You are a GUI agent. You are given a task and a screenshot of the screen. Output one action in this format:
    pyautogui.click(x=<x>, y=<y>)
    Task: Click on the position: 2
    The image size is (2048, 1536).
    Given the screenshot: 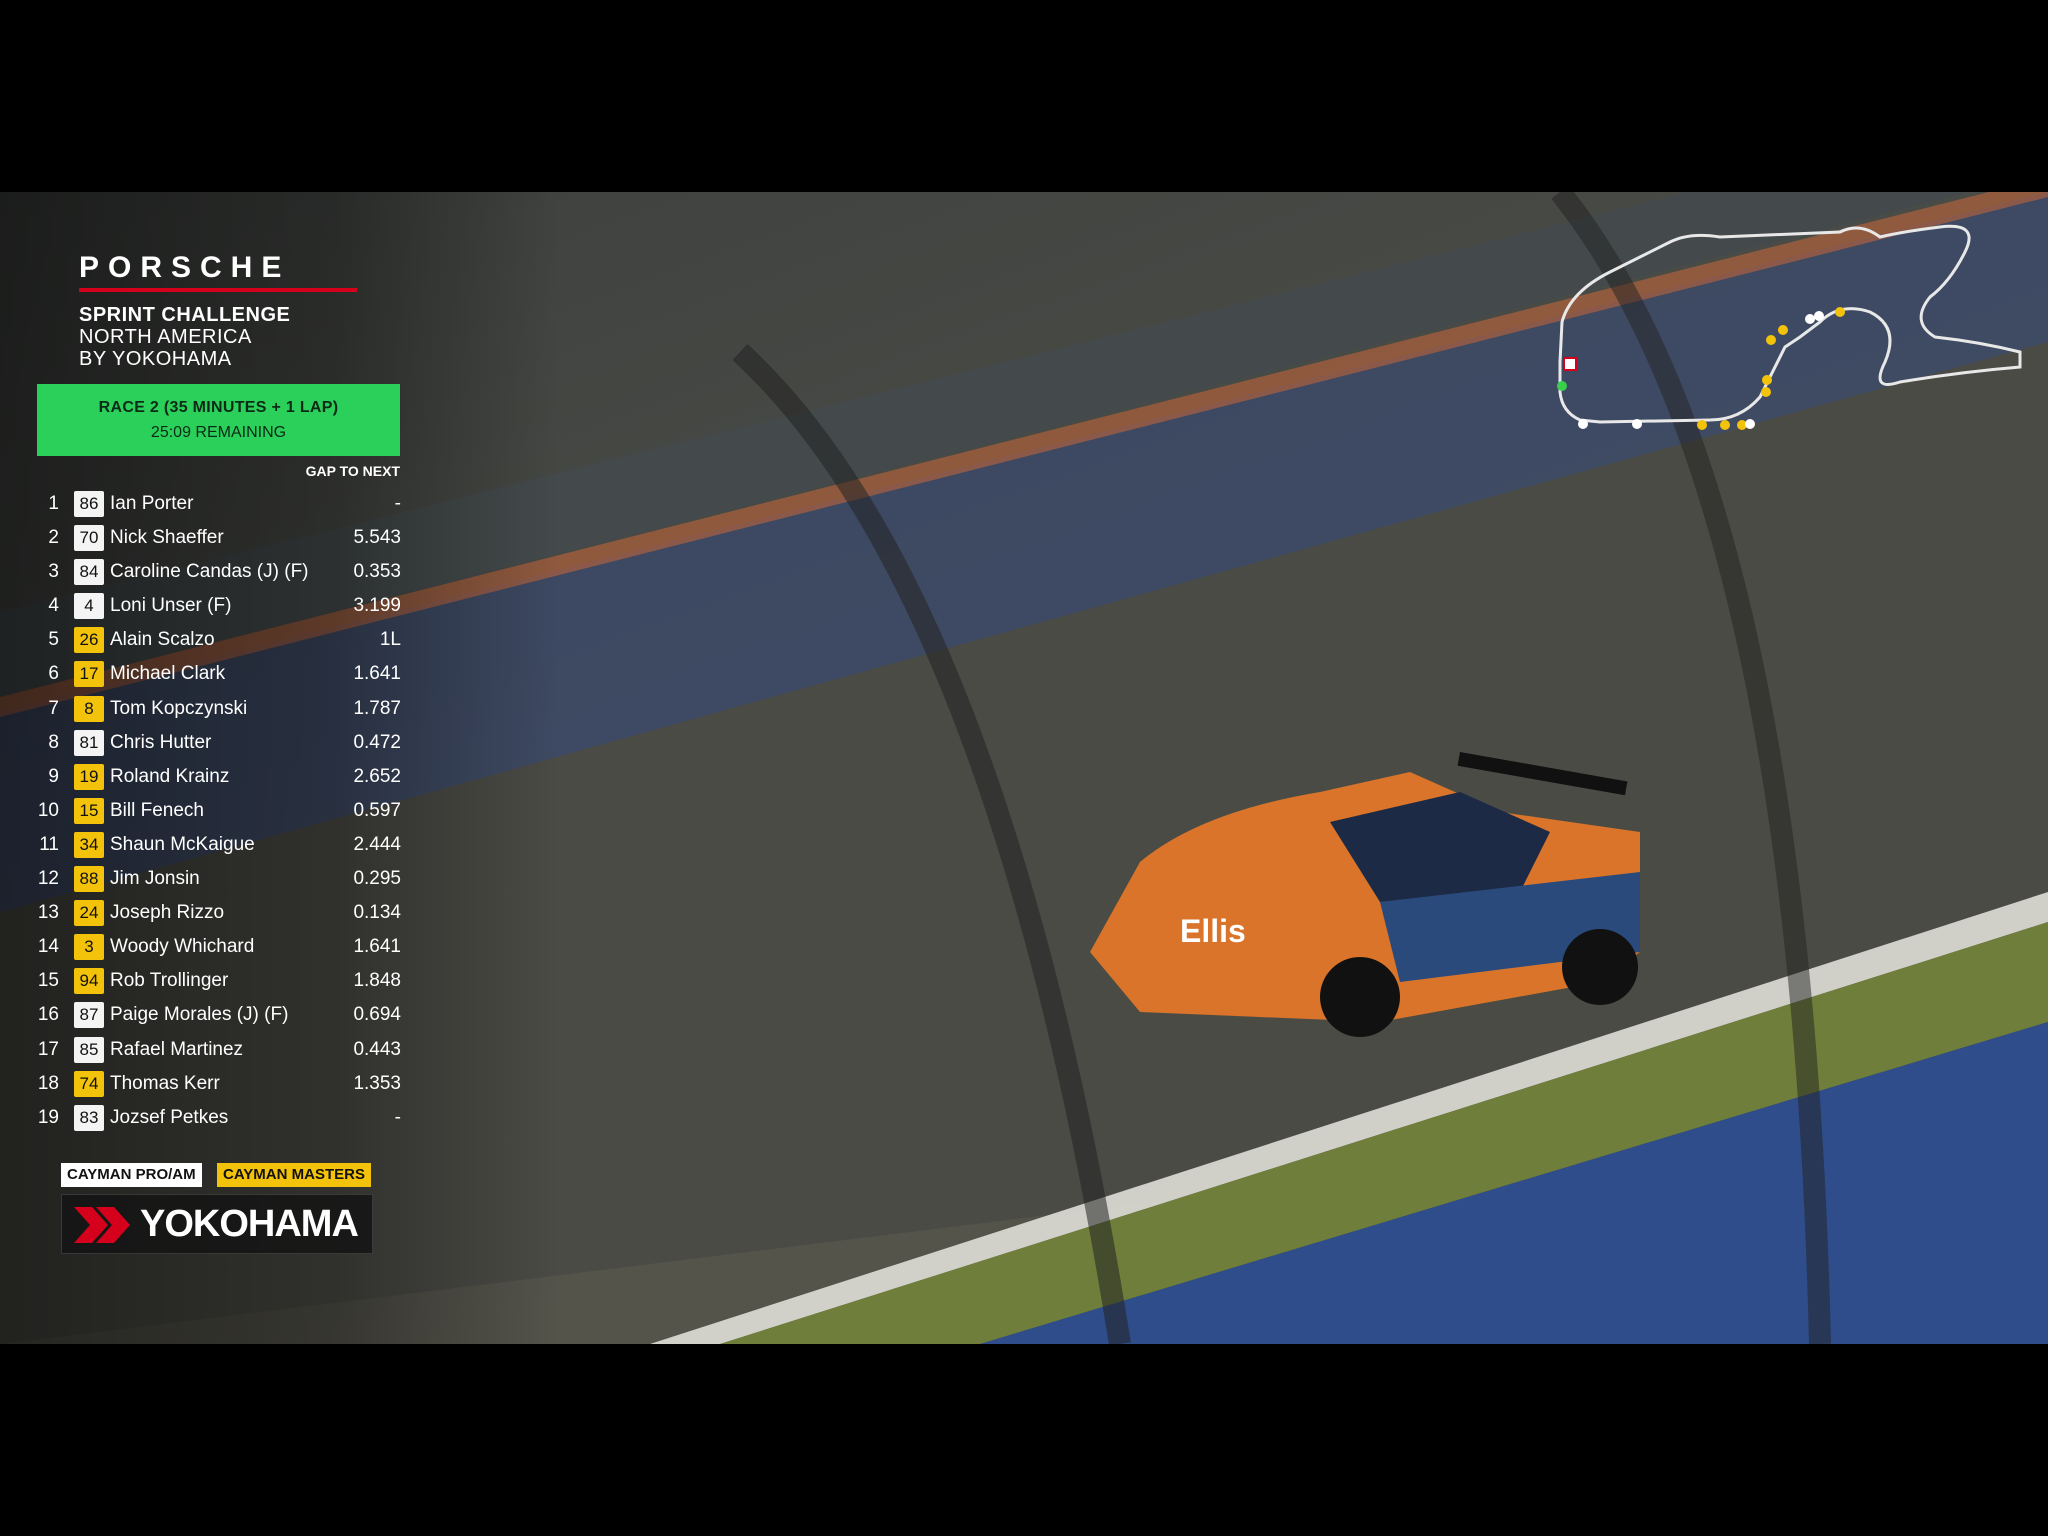 What is the action you would take?
    pyautogui.click(x=53, y=538)
    